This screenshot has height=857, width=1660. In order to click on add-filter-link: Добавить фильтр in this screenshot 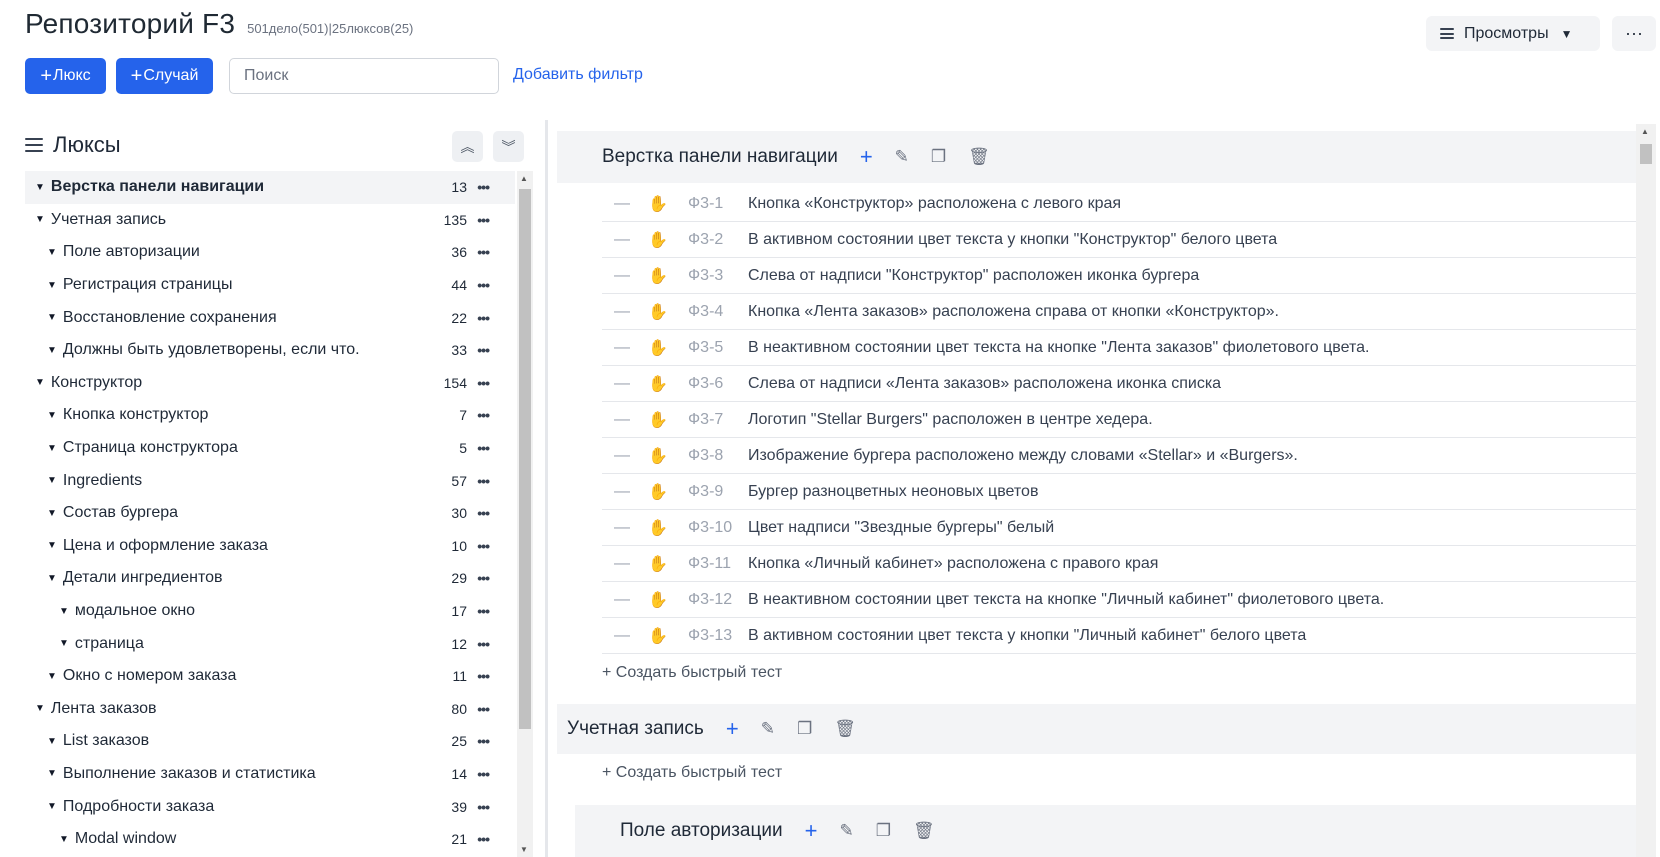, I will do `click(578, 75)`.